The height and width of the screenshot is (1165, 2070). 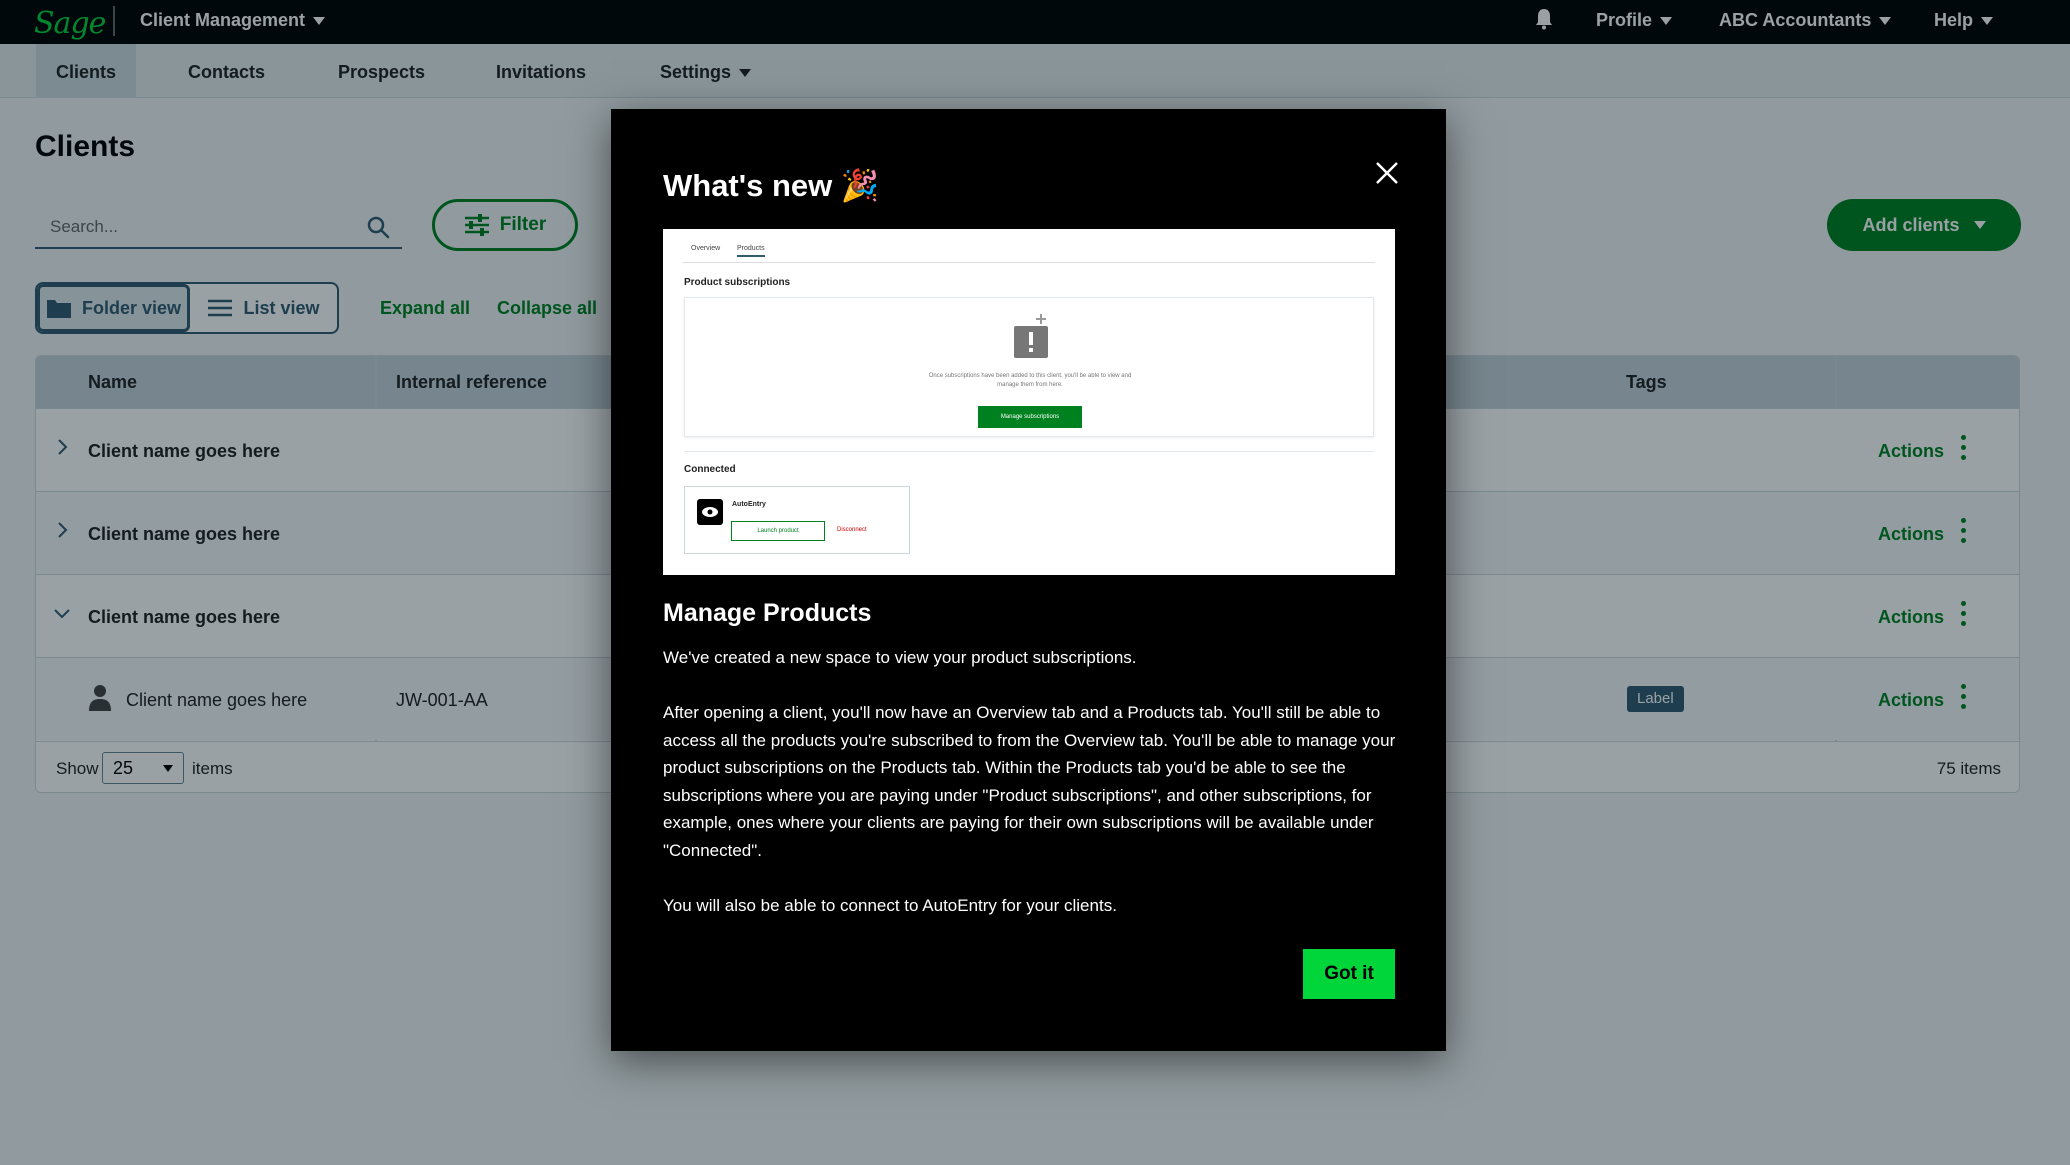 I want to click on preview-tab-products: Products, so click(x=751, y=251).